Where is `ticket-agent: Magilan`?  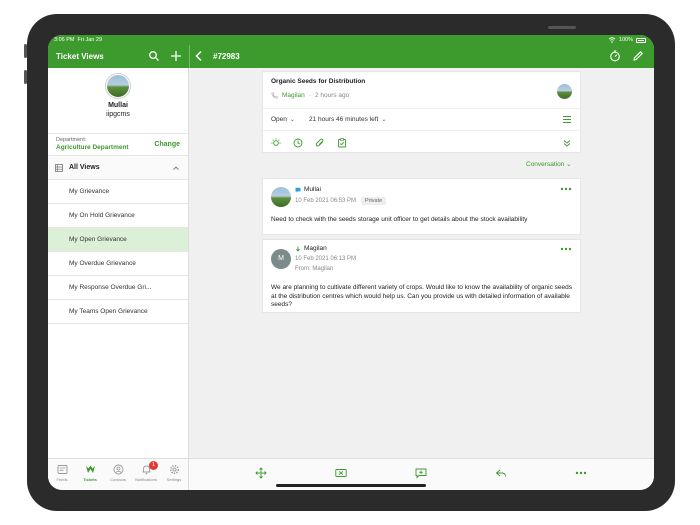
ticket-agent: Magilan is located at coordinates (293, 95).